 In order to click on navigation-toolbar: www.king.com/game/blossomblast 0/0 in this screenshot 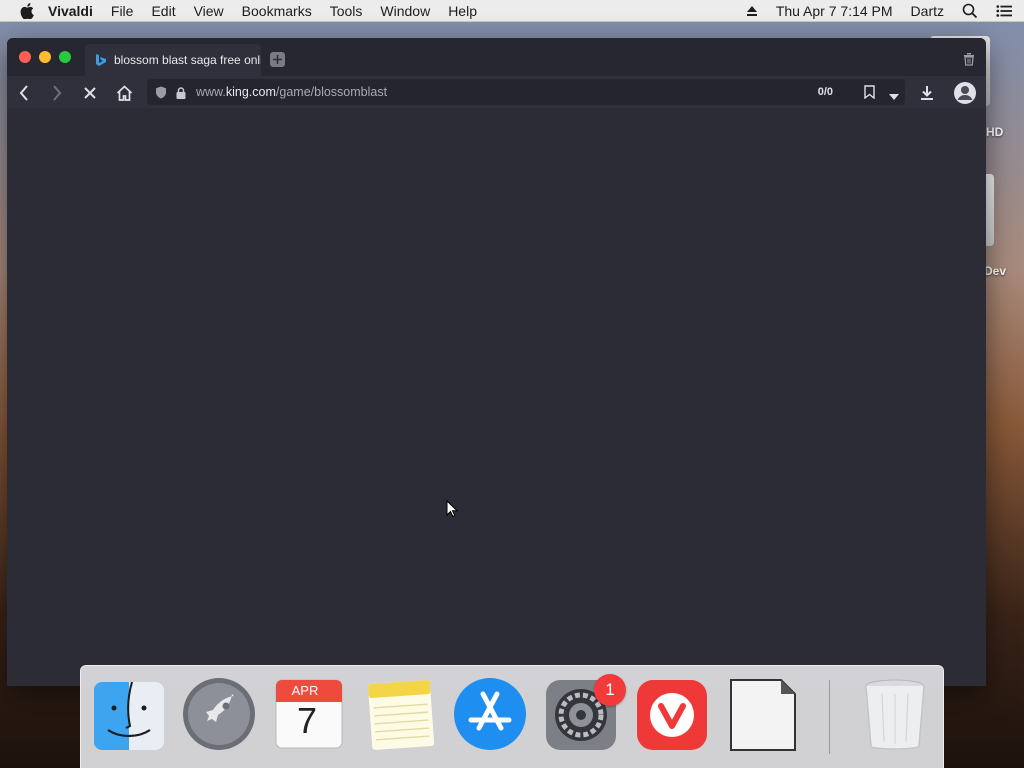, I will do `click(496, 92)`.